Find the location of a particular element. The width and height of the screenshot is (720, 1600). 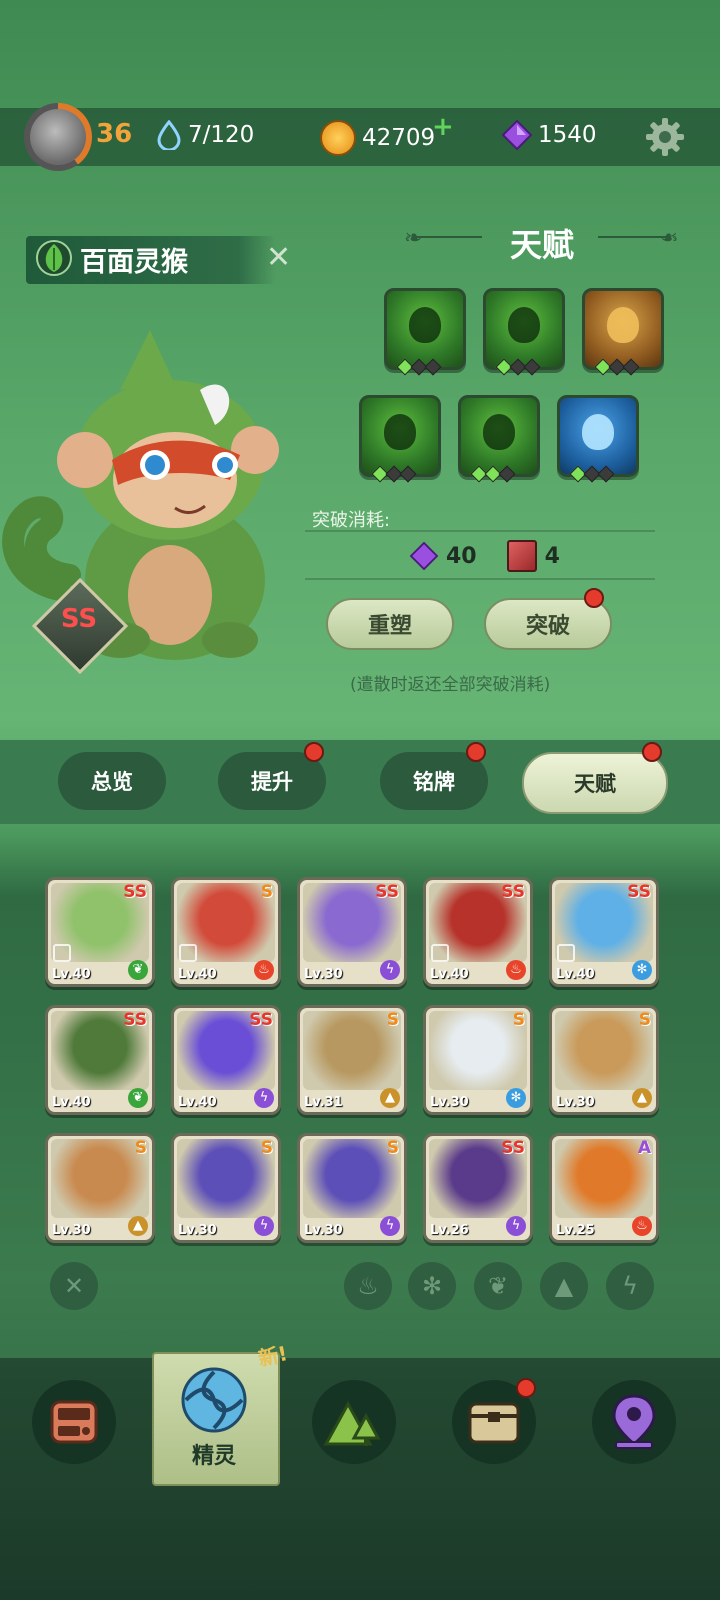

settings-gear-icon is located at coordinates (665, 137).